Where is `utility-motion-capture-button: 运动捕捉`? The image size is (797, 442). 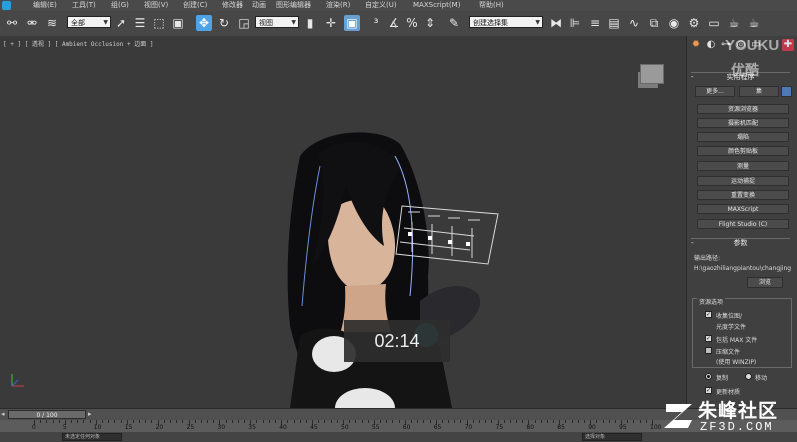
utility-motion-capture-button: 运动捕捉 is located at coordinates (743, 181).